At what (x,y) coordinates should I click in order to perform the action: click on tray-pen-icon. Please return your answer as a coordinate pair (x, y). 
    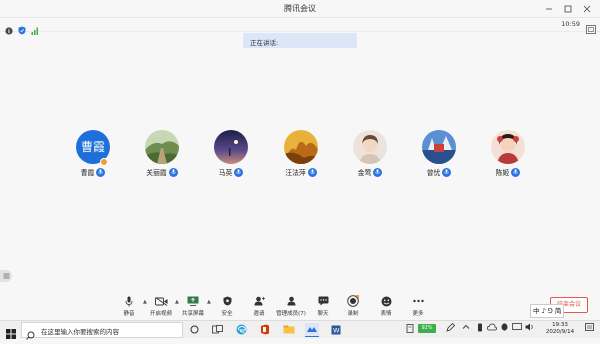
    Looking at the image, I should click on (451, 328).